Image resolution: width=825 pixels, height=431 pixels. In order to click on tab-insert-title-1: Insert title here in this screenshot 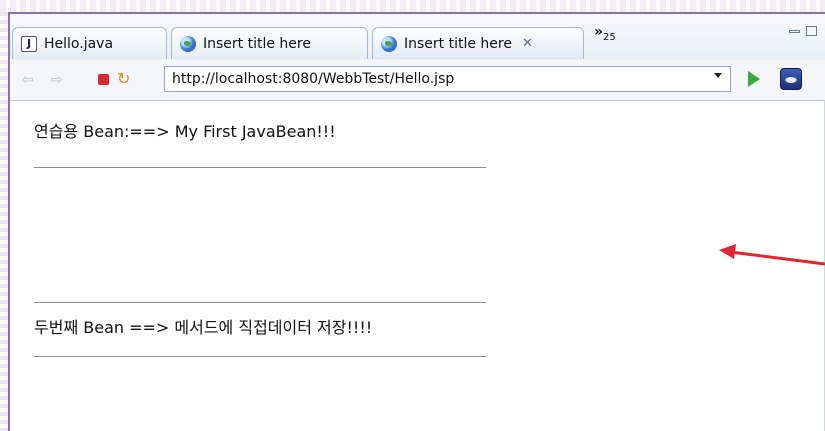, I will do `click(269, 43)`.